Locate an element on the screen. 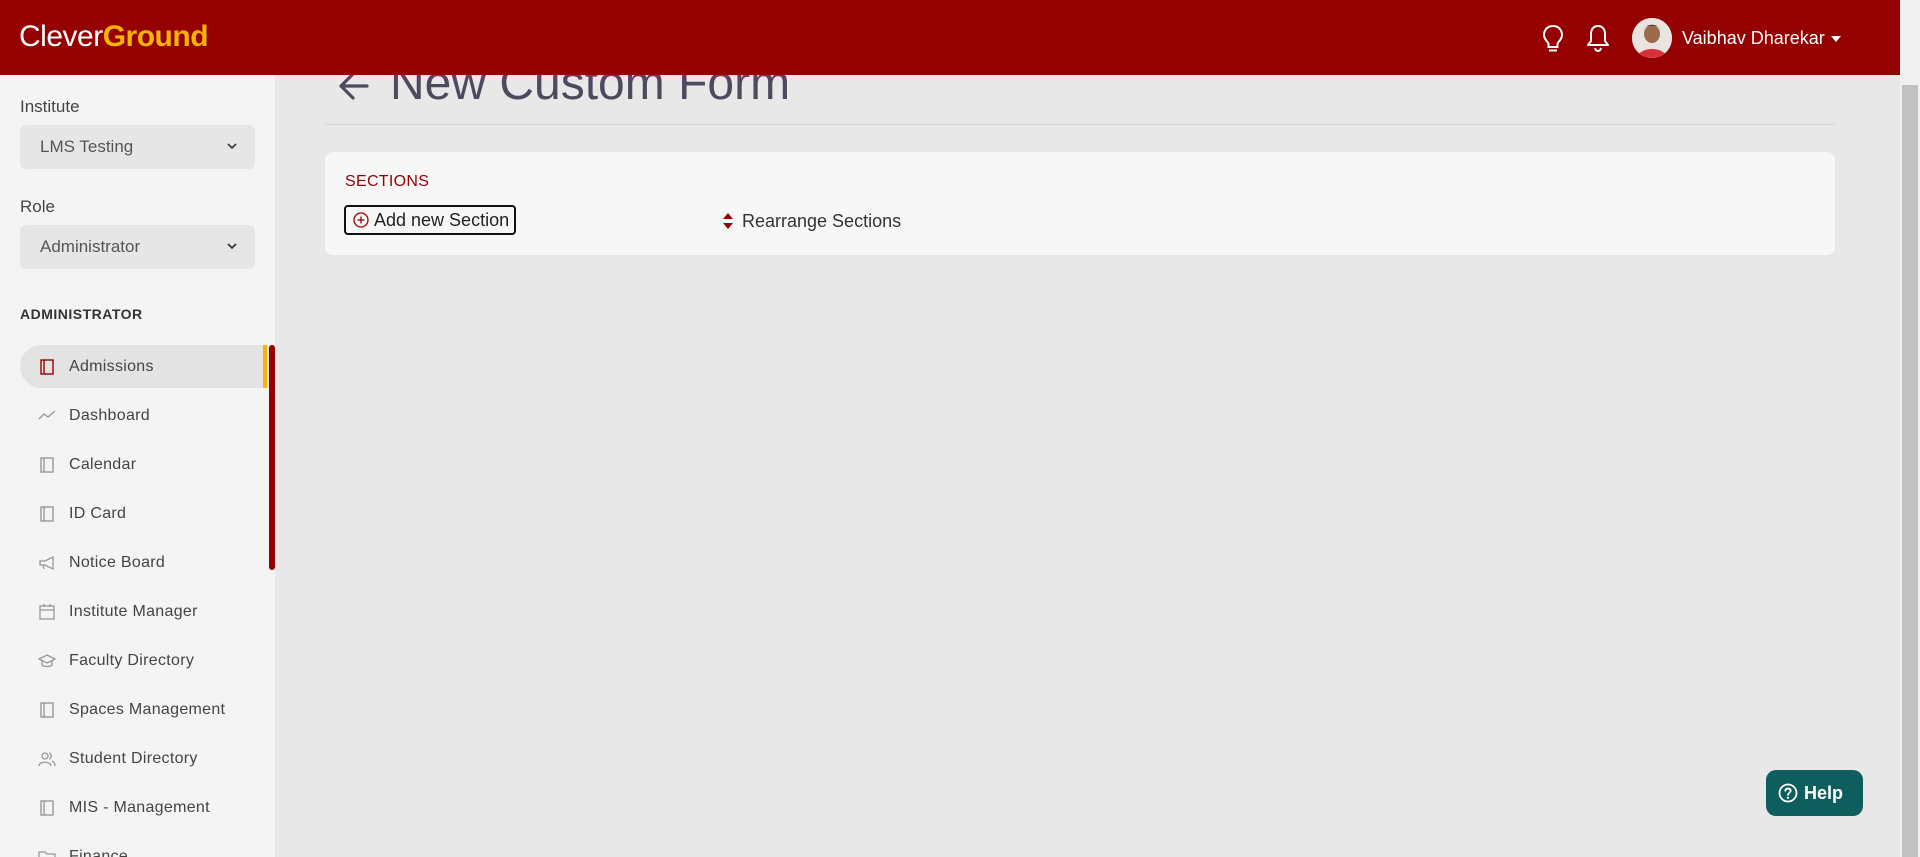  role-select: Administrator is located at coordinates (137, 247).